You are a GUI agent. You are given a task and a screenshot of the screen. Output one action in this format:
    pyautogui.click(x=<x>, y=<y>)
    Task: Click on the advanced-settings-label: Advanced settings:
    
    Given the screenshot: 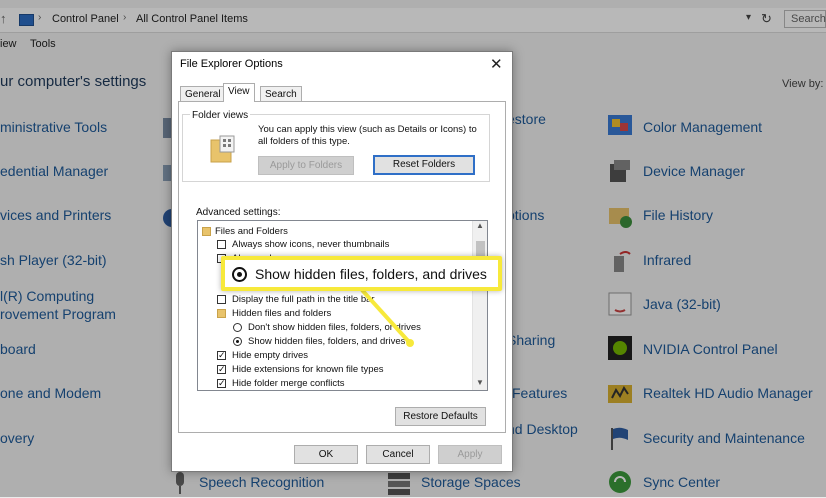 What is the action you would take?
    pyautogui.click(x=238, y=212)
    